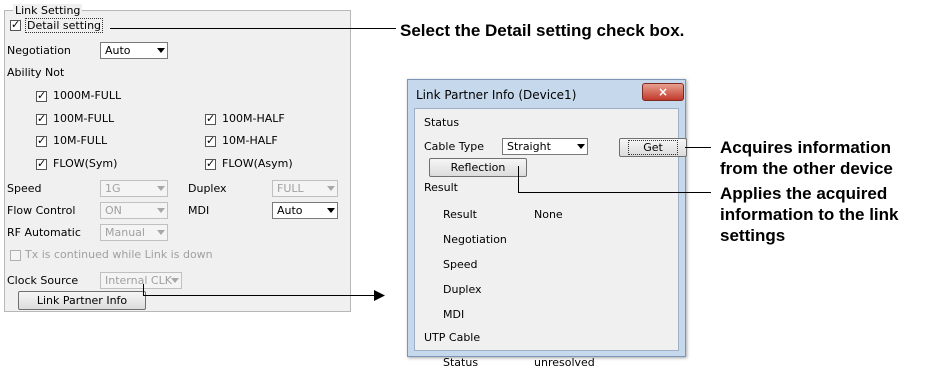 The image size is (949, 369). I want to click on ability-label: Ability Not, so click(36, 72).